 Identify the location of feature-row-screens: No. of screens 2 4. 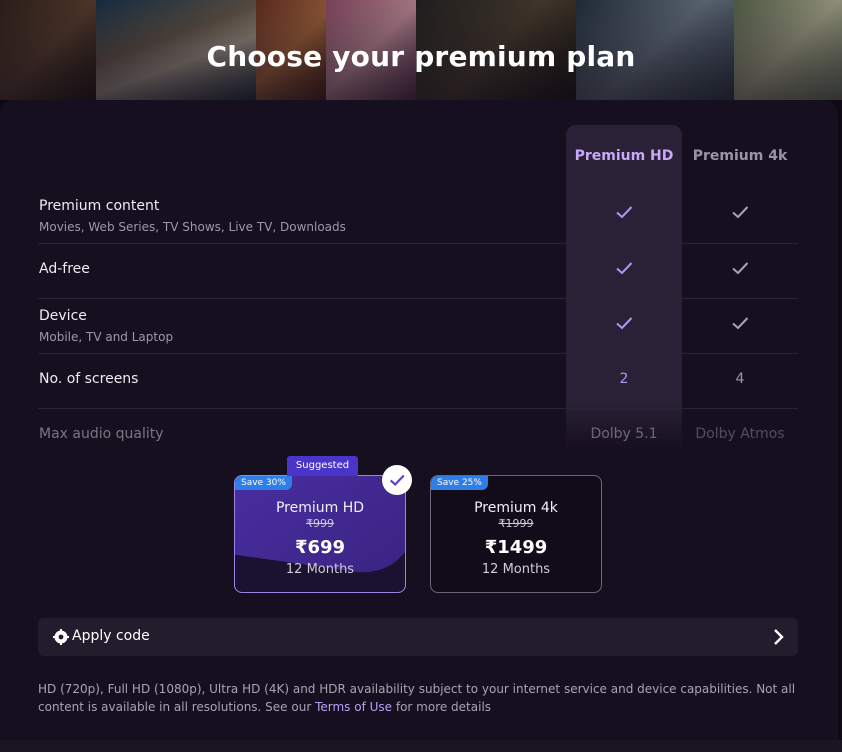
(418, 381).